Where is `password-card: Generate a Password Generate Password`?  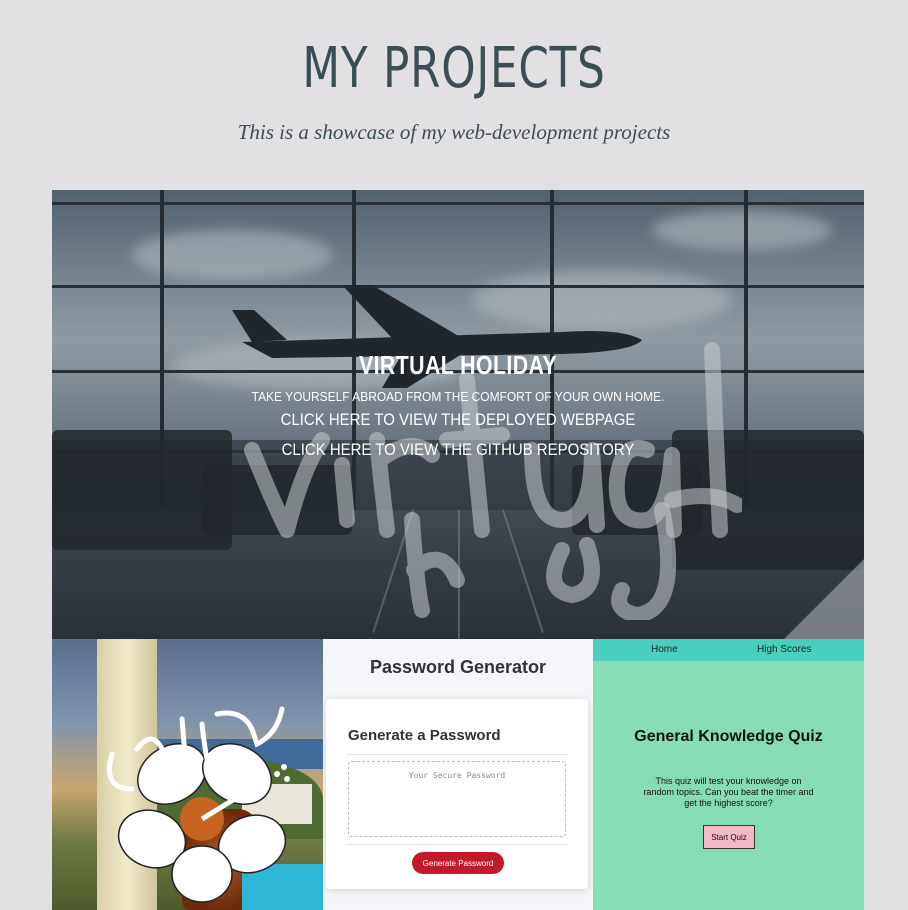
password-card: Generate a Password Generate Password is located at coordinates (457, 794).